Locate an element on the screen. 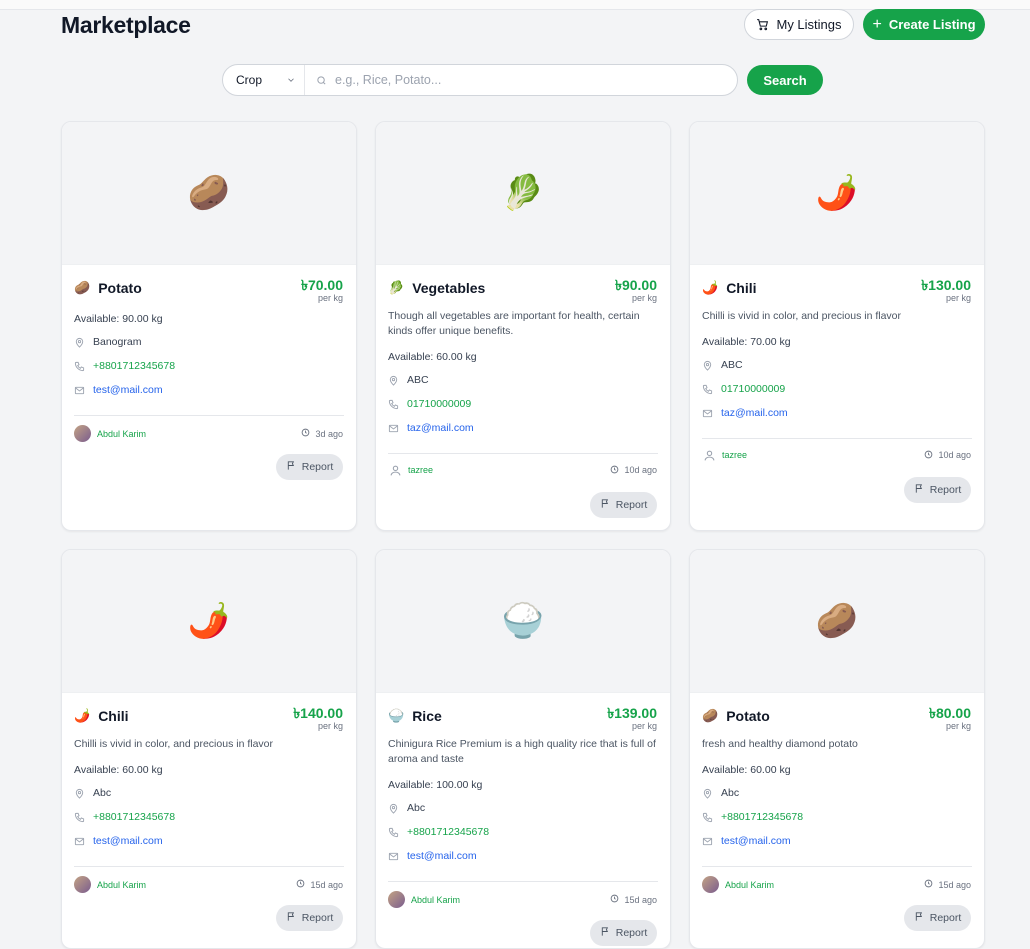 This screenshot has height=949, width=1030. create-listing-label: Create Listing is located at coordinates (932, 24).